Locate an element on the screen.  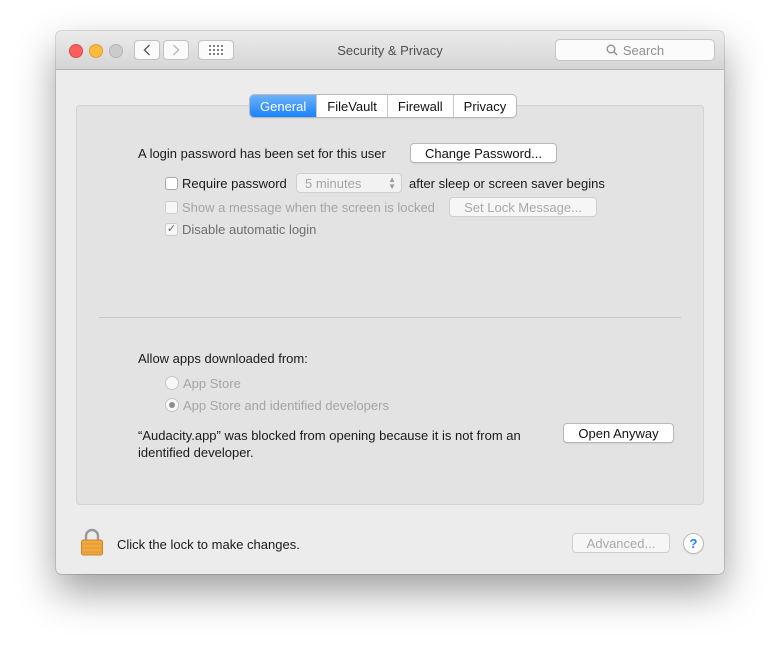
tab-privacy: Privacy is located at coordinates (484, 106).